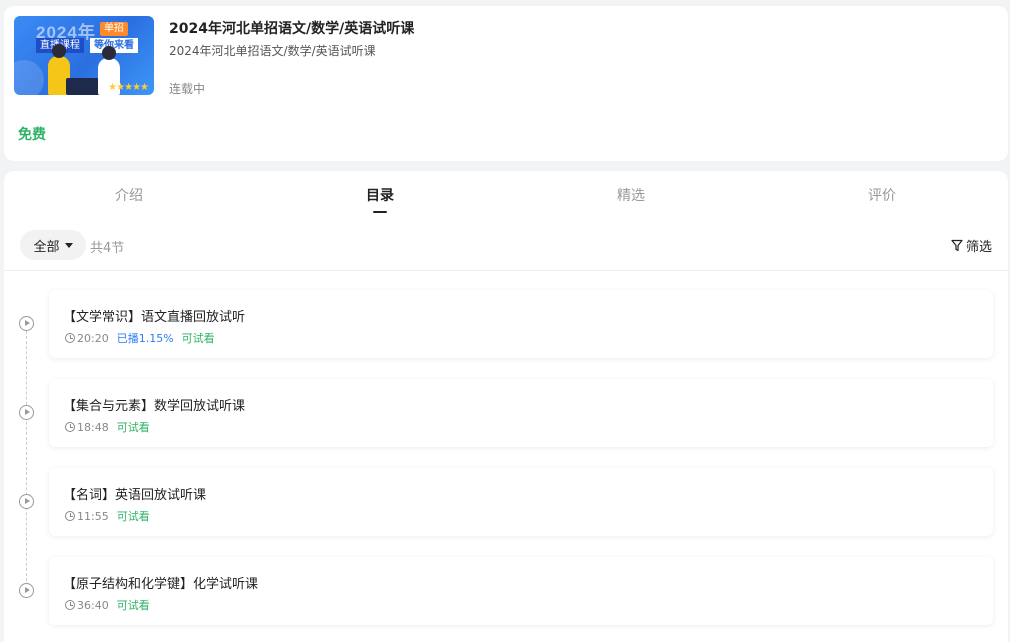  What do you see at coordinates (380, 212) in the screenshot?
I see `active-tab-indicator` at bounding box center [380, 212].